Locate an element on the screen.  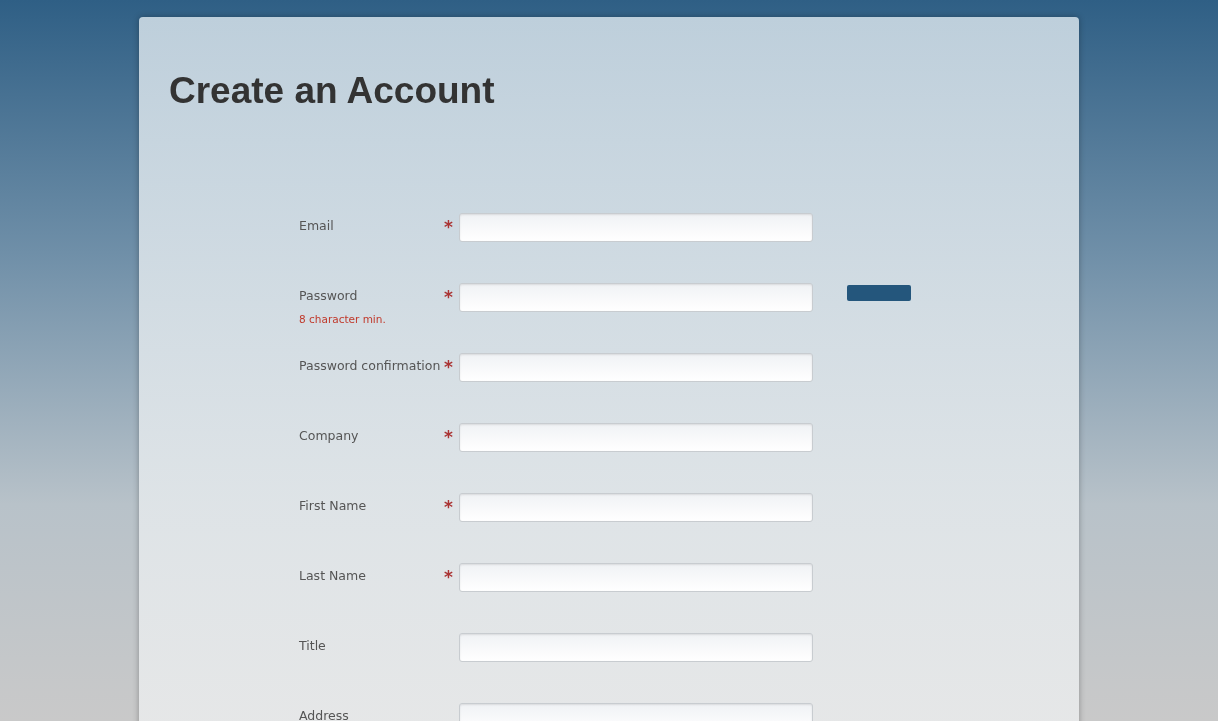
field-label: Title is located at coordinates (312, 645).